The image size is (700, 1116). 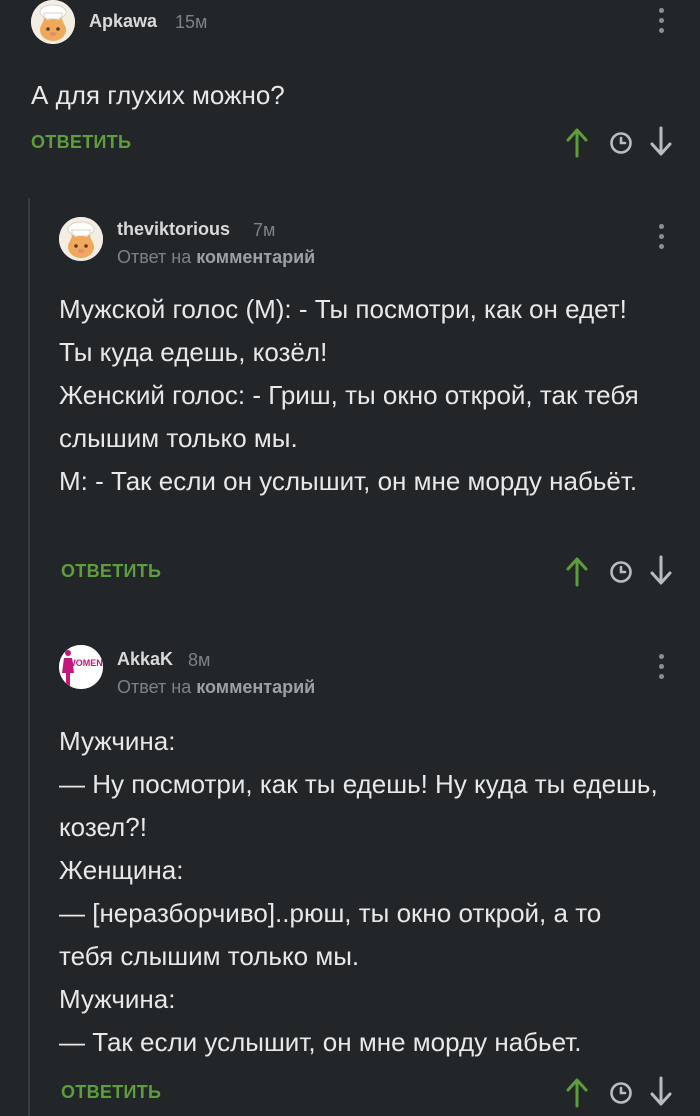 I want to click on avatar: WOMEN, so click(x=81, y=667).